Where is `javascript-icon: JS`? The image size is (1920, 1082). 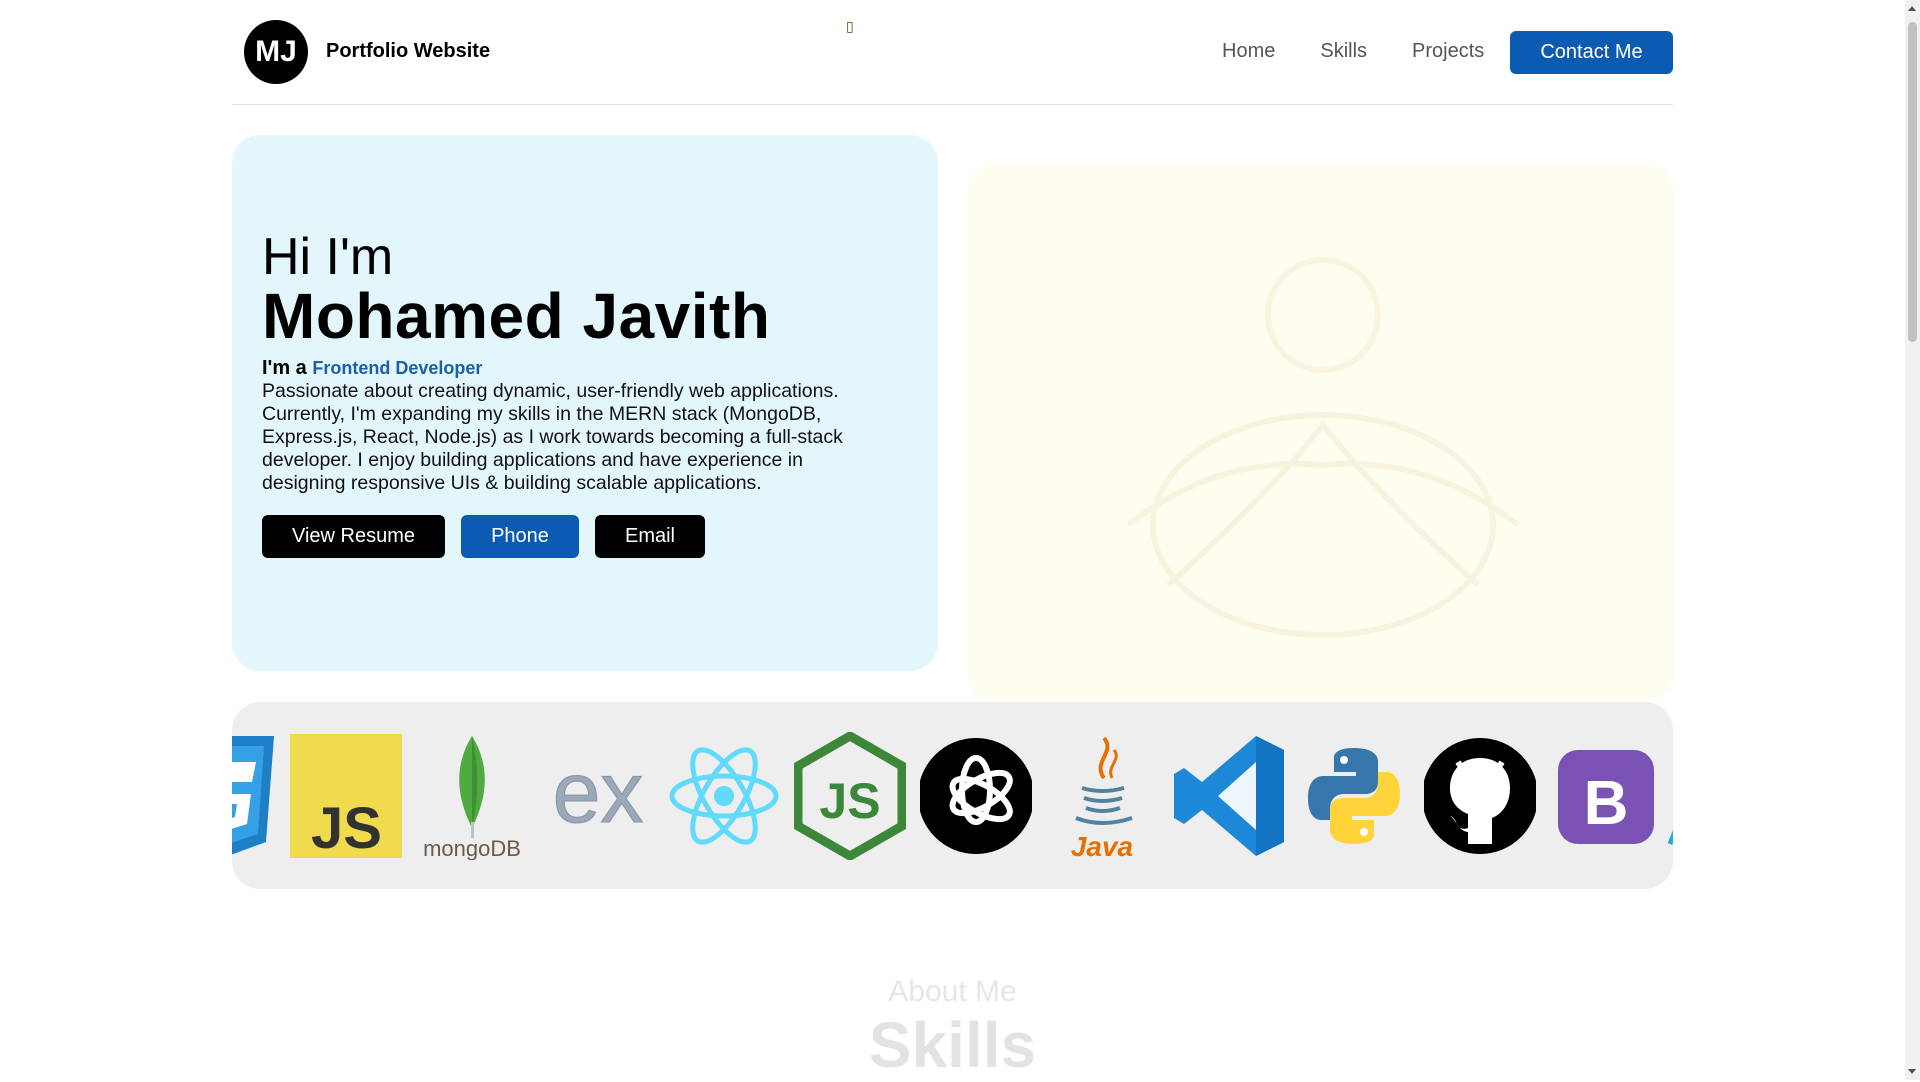 javascript-icon: JS is located at coordinates (346, 796).